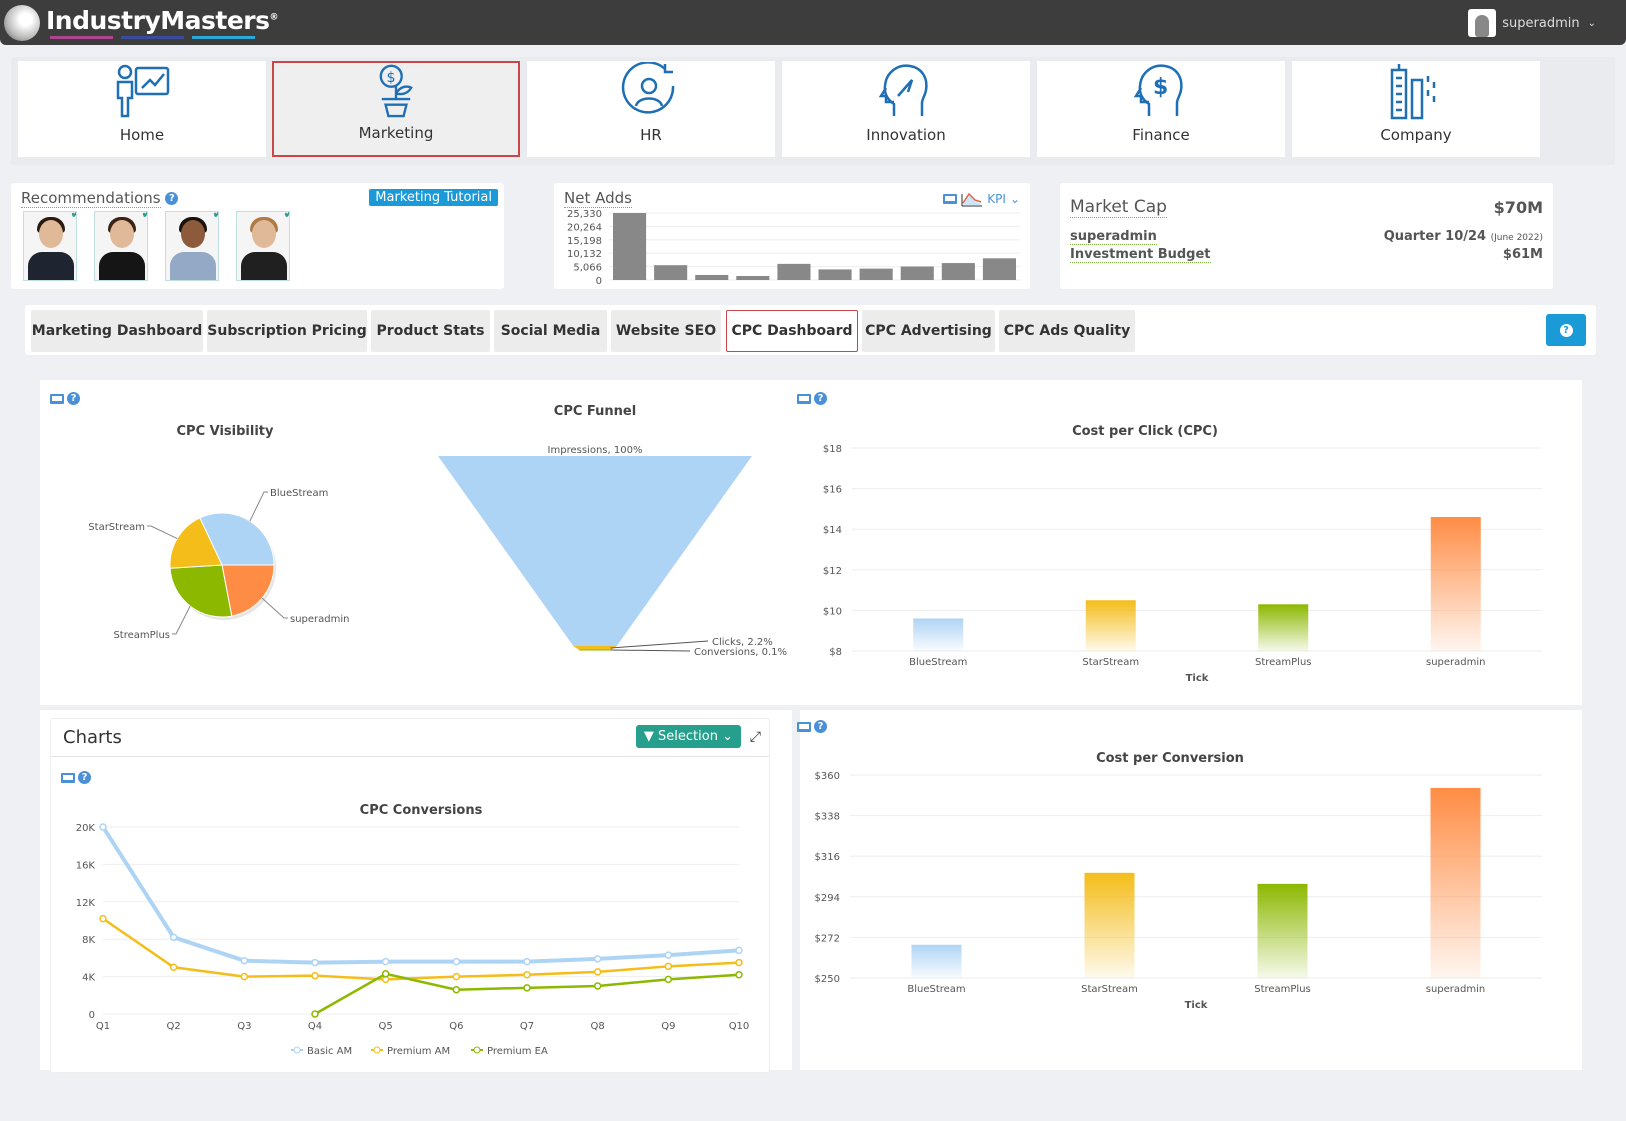 The image size is (1626, 1121). What do you see at coordinates (92, 1015) in the screenshot?
I see `y-tick-label: 0` at bounding box center [92, 1015].